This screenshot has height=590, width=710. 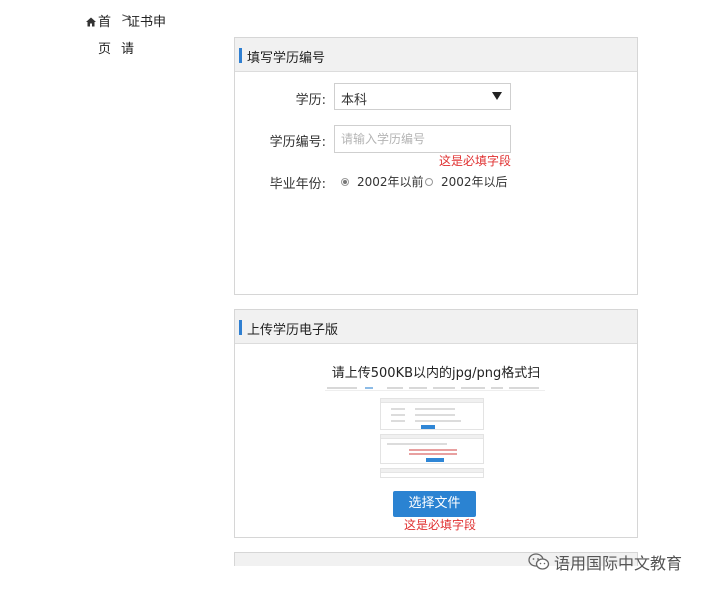 I want to click on sample-card-bottom, so click(x=432, y=473).